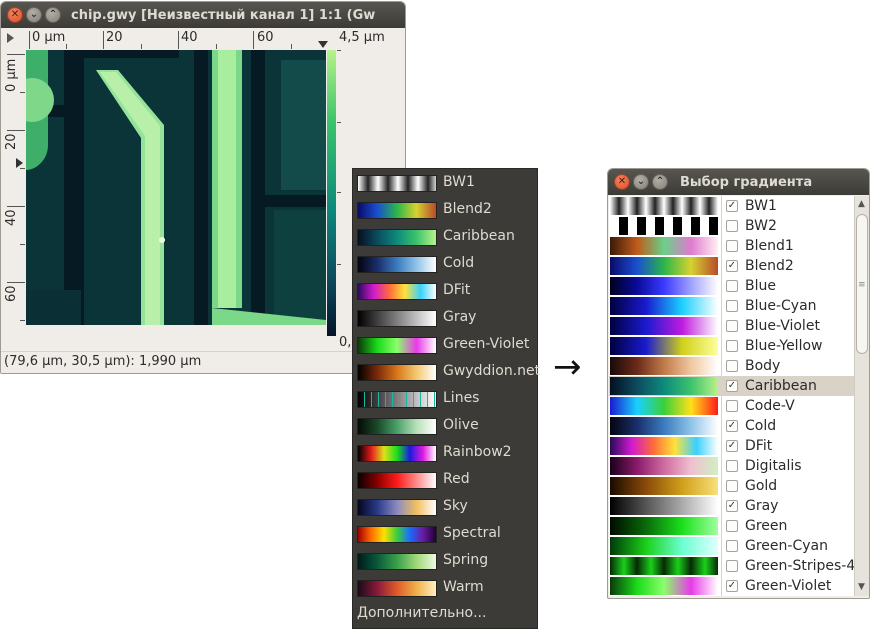 The image size is (870, 629). I want to click on menu-item-label: Warm, so click(463, 587).